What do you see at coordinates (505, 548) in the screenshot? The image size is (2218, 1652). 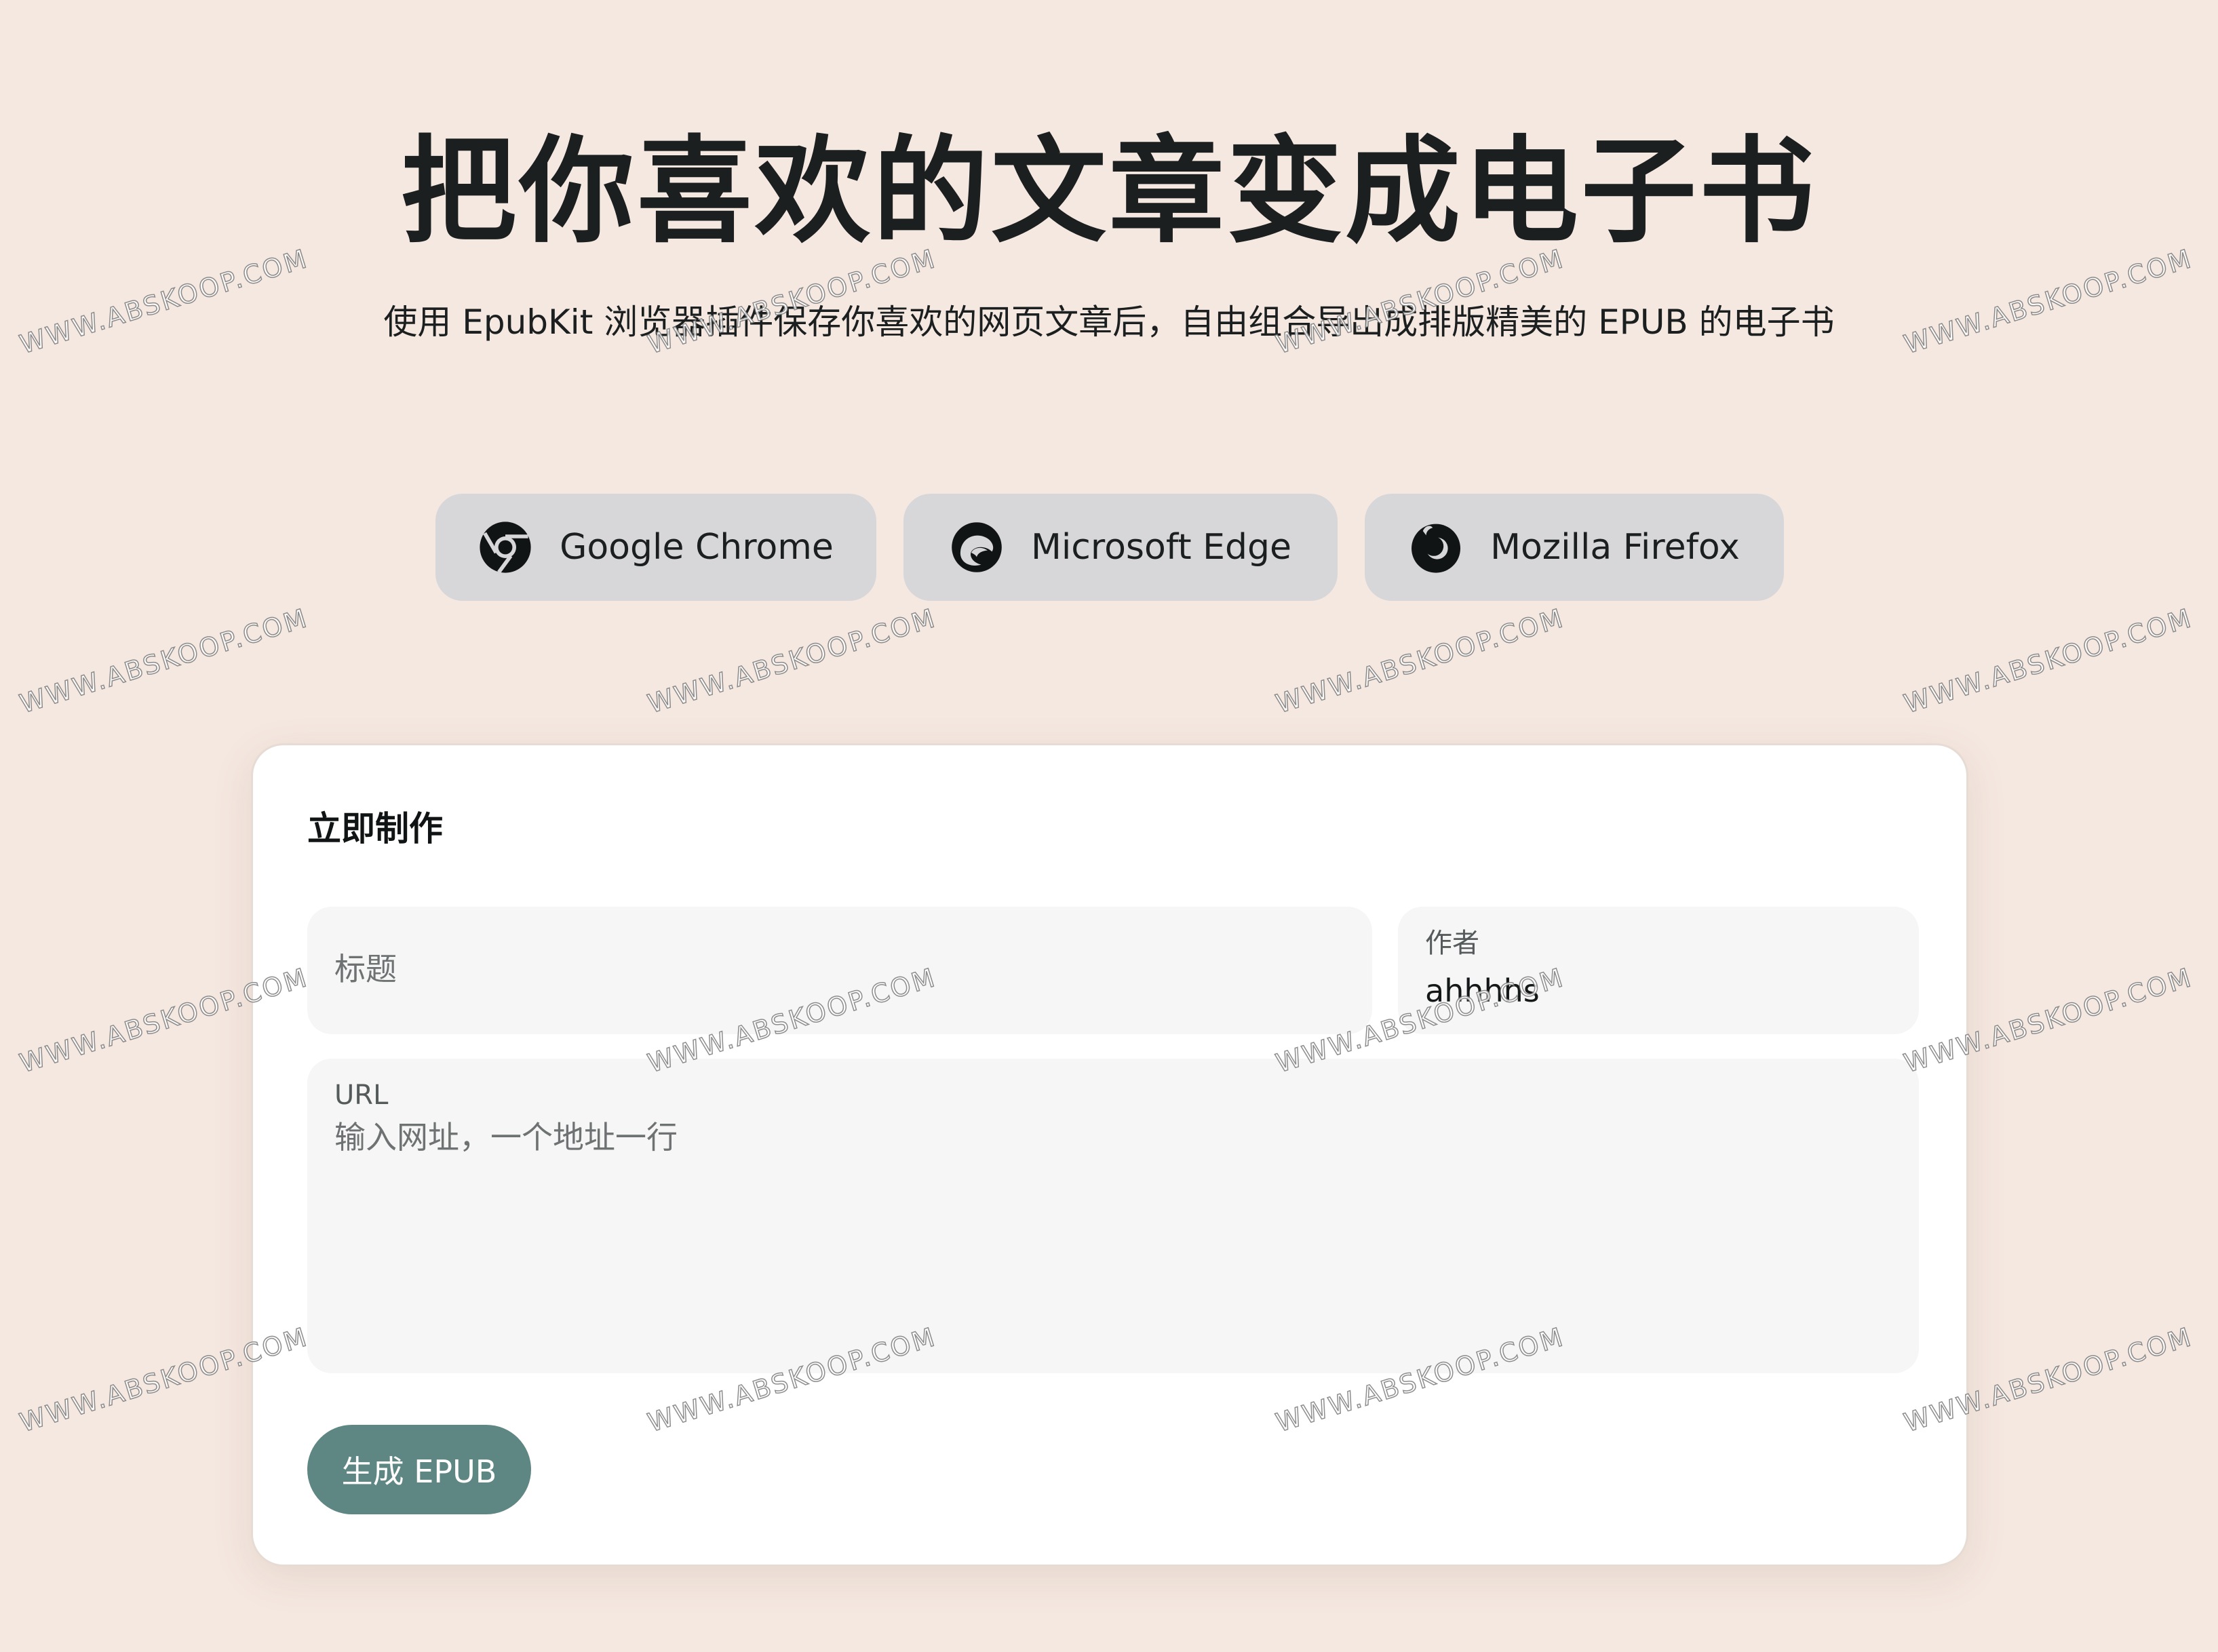 I see `chrome-icon` at bounding box center [505, 548].